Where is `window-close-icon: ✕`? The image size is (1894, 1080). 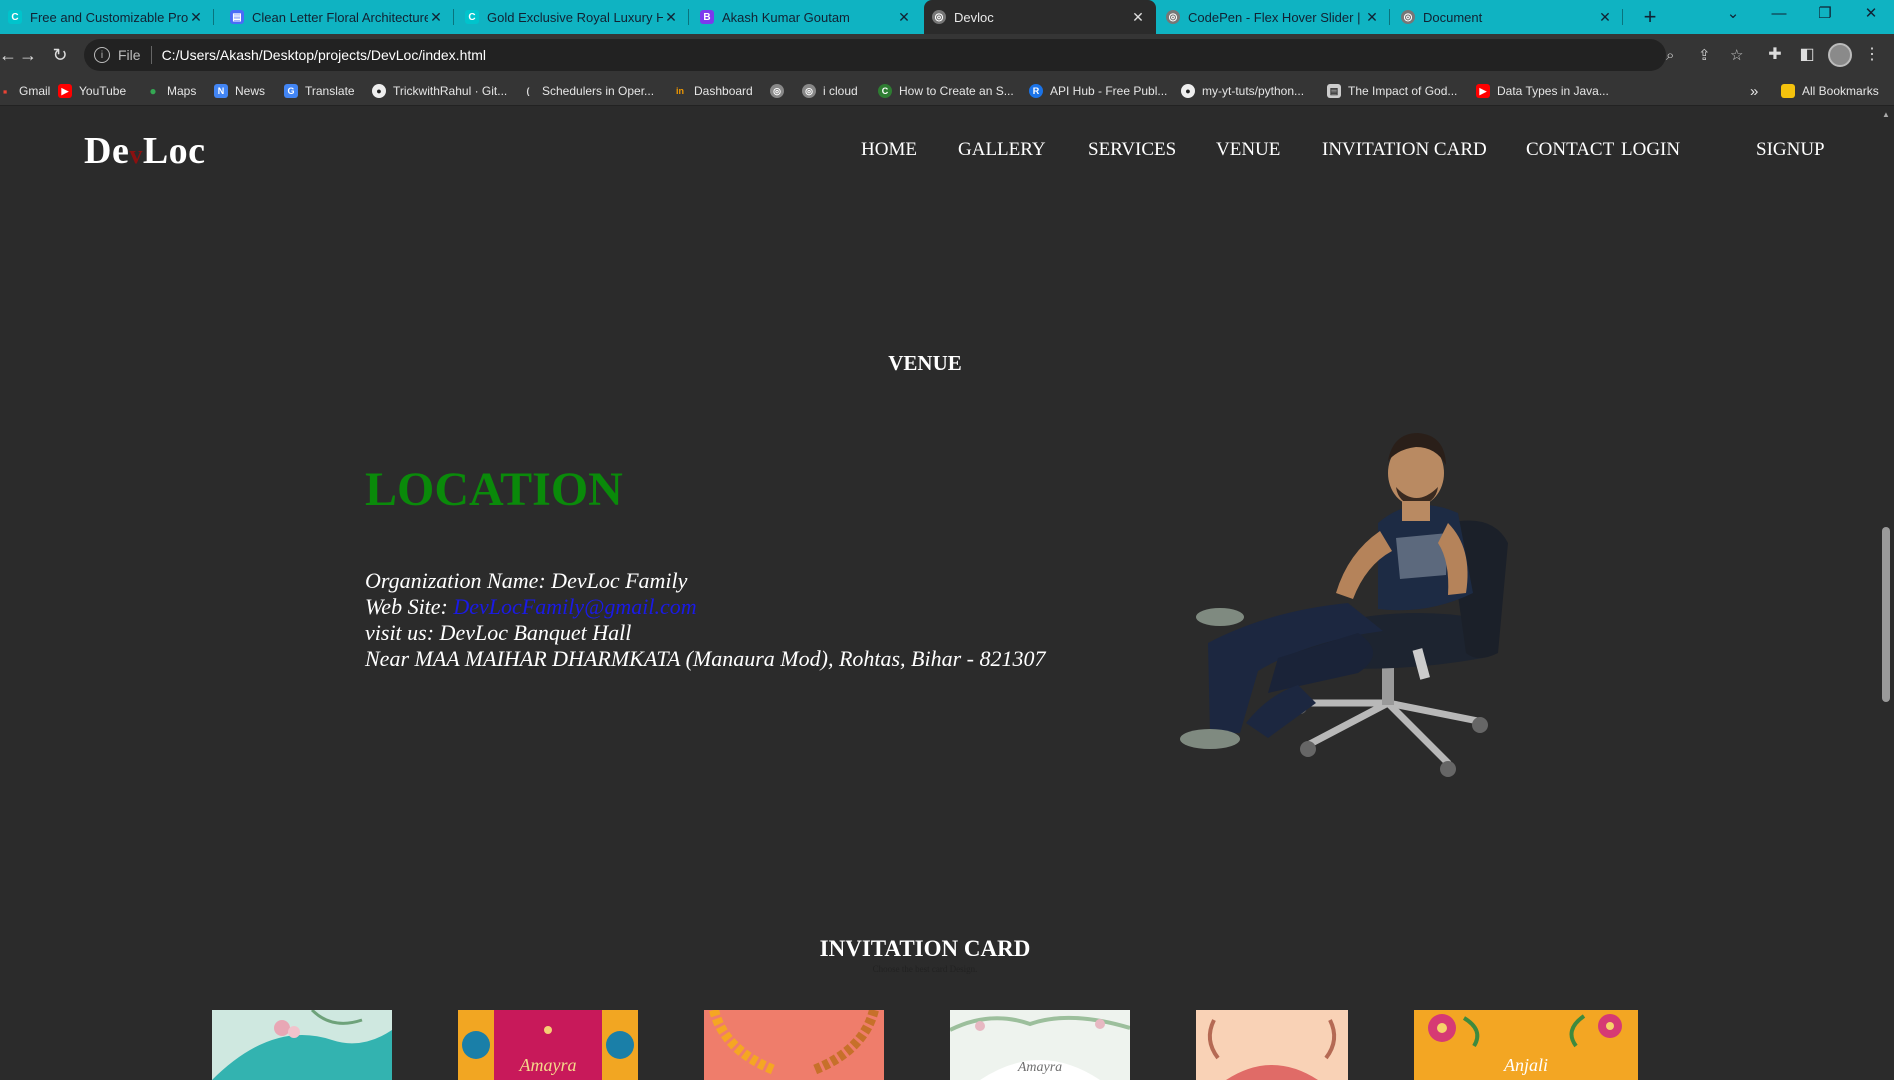 window-close-icon: ✕ is located at coordinates (1871, 15).